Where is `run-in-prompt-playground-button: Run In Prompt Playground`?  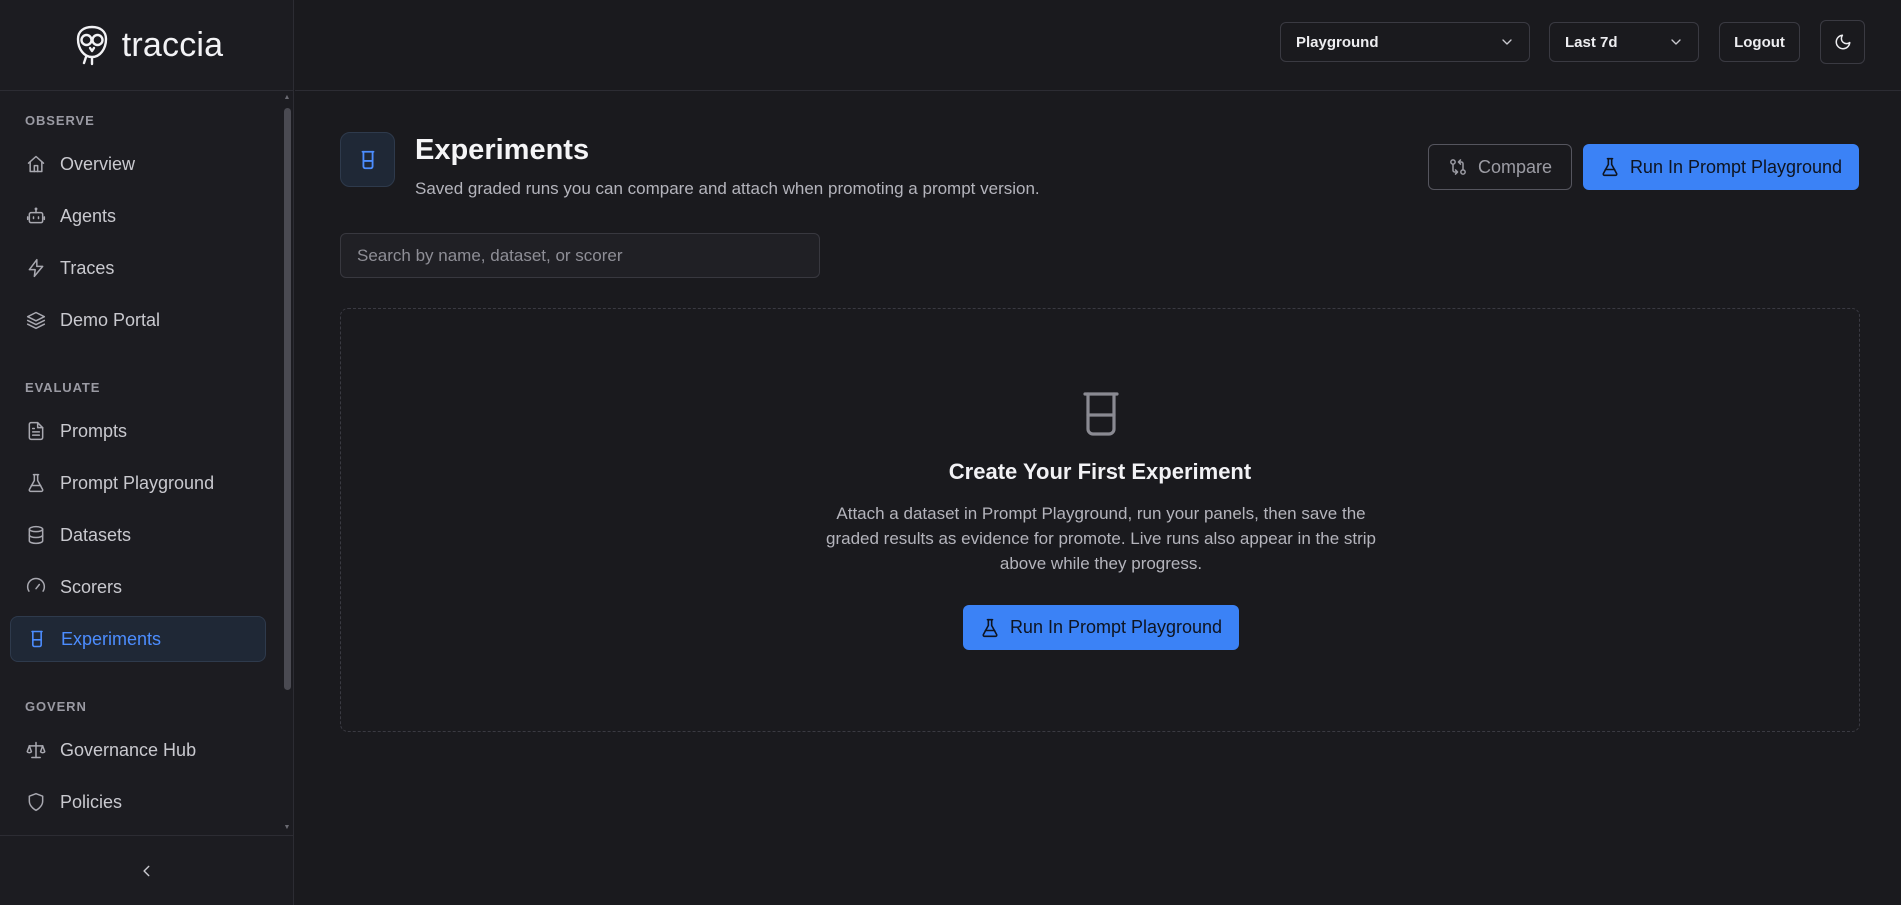 run-in-prompt-playground-button: Run In Prompt Playground is located at coordinates (1721, 167).